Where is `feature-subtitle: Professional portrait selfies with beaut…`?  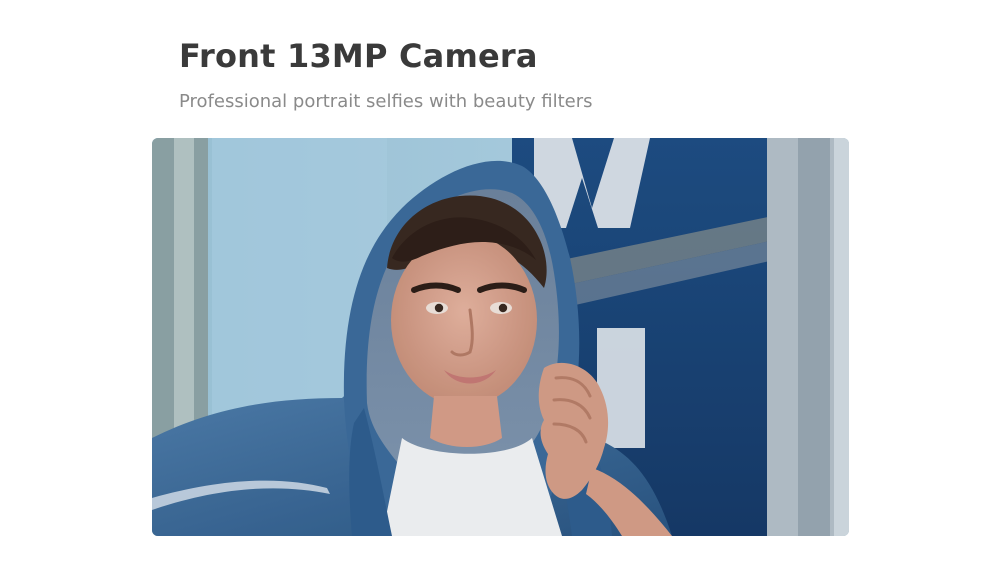
feature-subtitle: Professional portrait selfies with beaut… is located at coordinates (386, 101).